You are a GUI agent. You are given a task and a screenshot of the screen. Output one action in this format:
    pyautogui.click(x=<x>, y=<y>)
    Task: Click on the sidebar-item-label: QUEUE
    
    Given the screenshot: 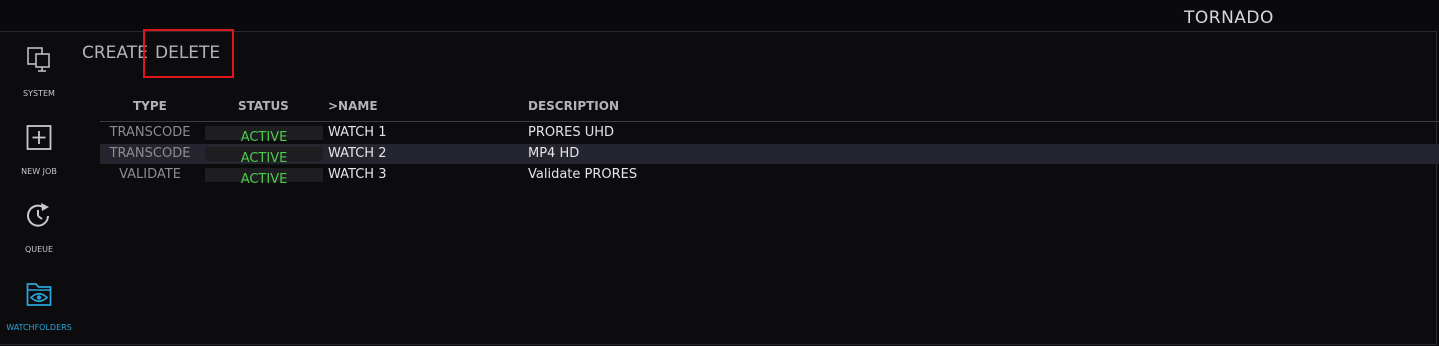 What is the action you would take?
    pyautogui.click(x=39, y=249)
    